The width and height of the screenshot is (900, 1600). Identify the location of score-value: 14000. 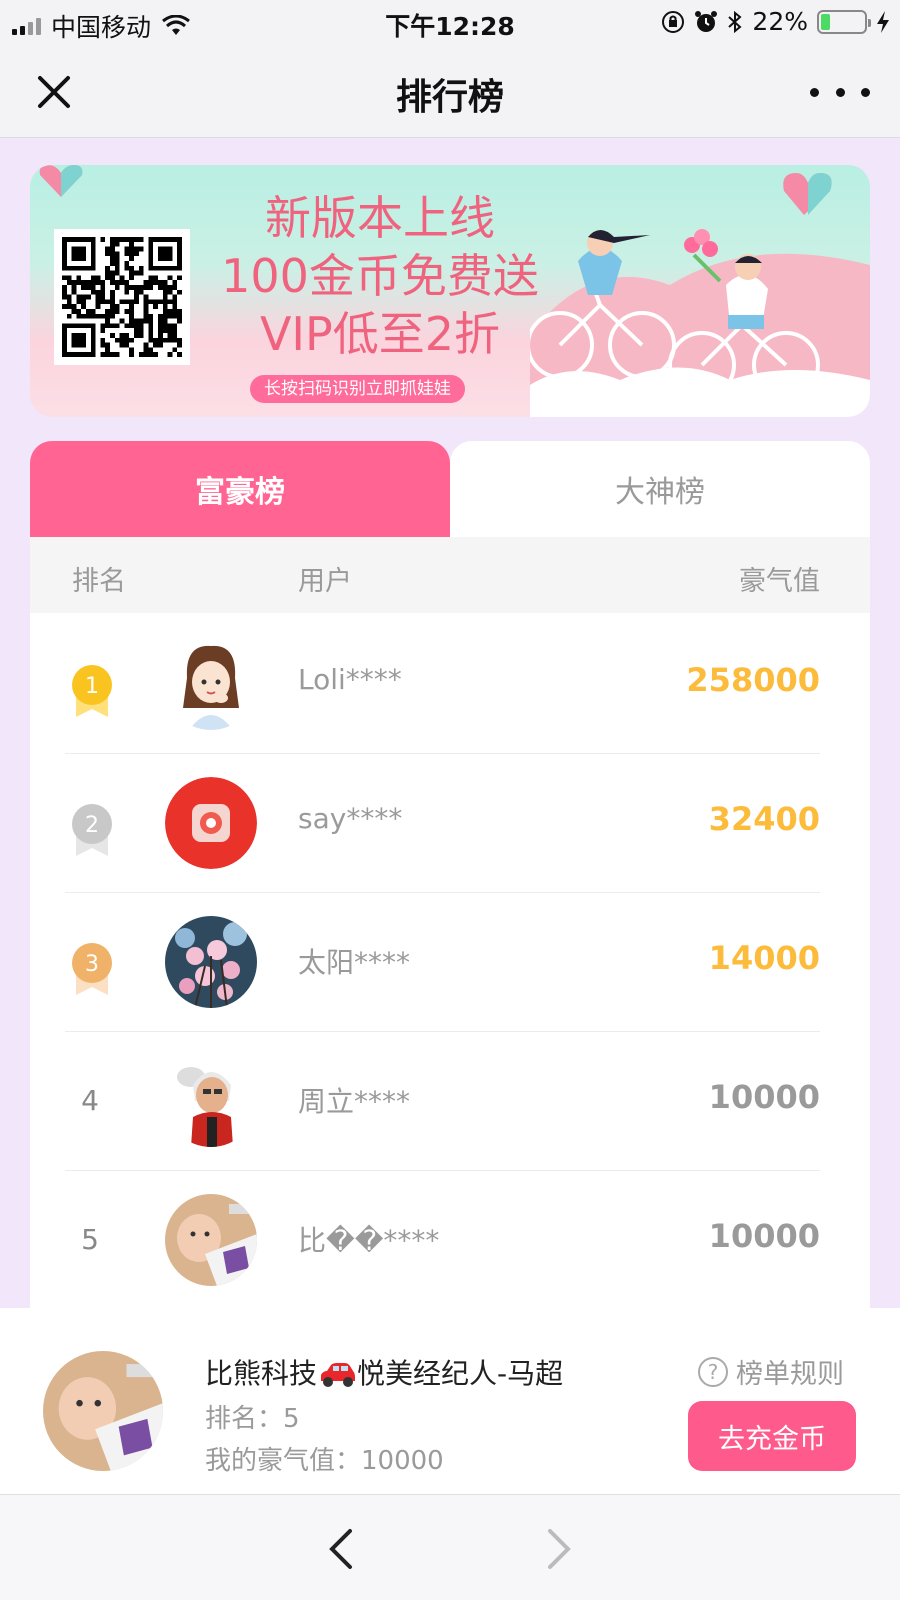
(764, 958).